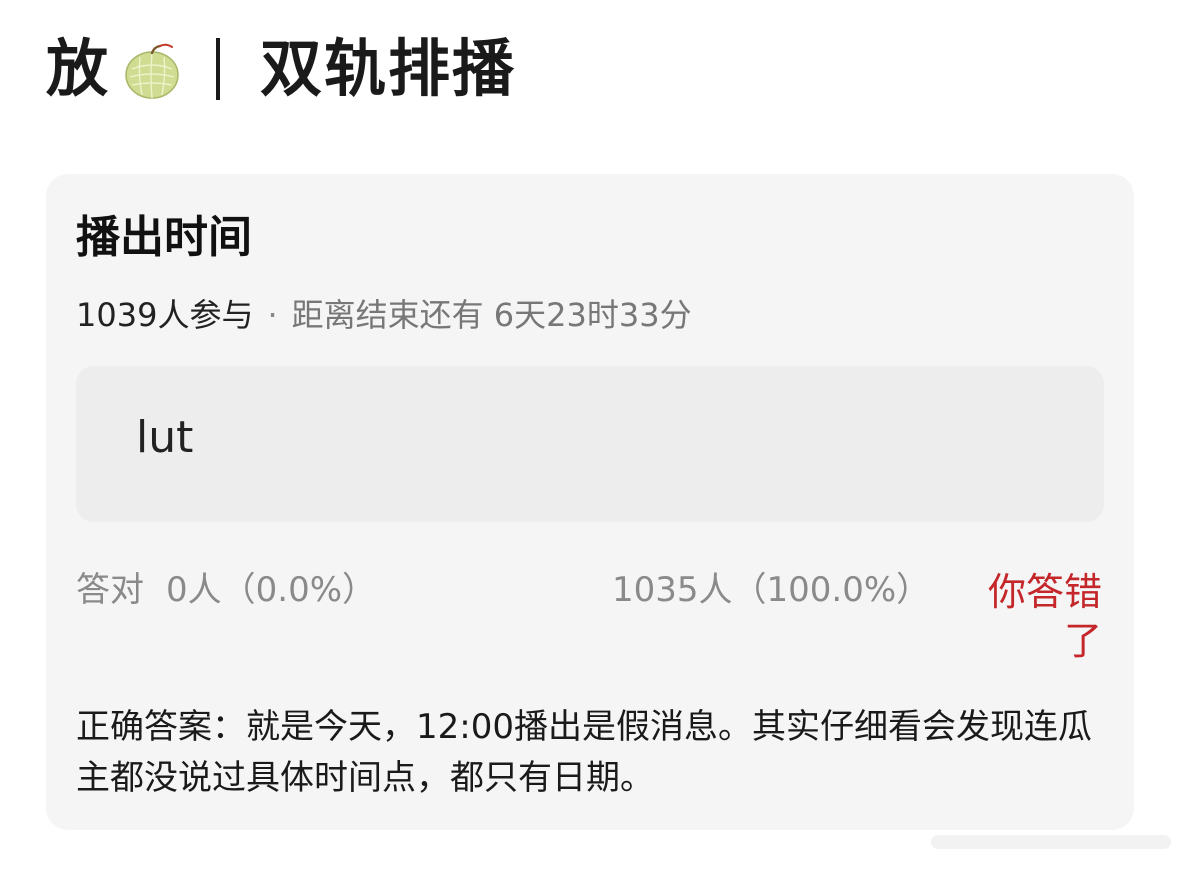 The height and width of the screenshot is (871, 1179). I want to click on correct-result: 答对 0人（0.0%）, so click(226, 590).